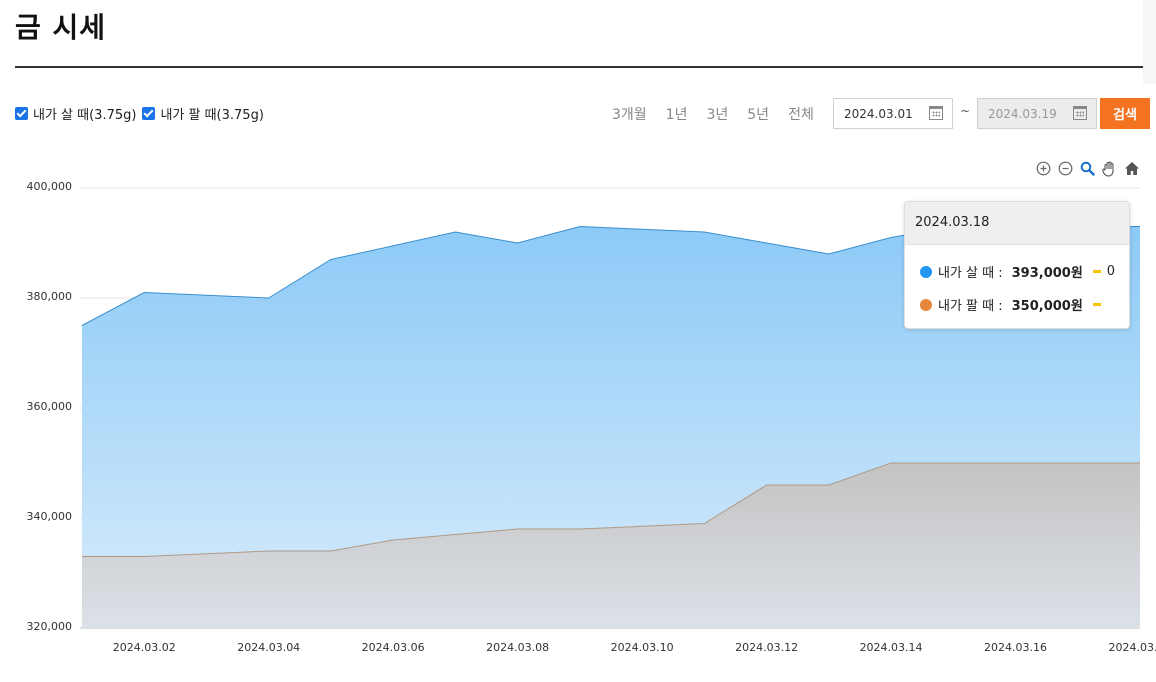 This screenshot has height=682, width=1156. Describe the element at coordinates (1111, 271) in the screenshot. I see `tooltip-buy-change: 0` at that location.